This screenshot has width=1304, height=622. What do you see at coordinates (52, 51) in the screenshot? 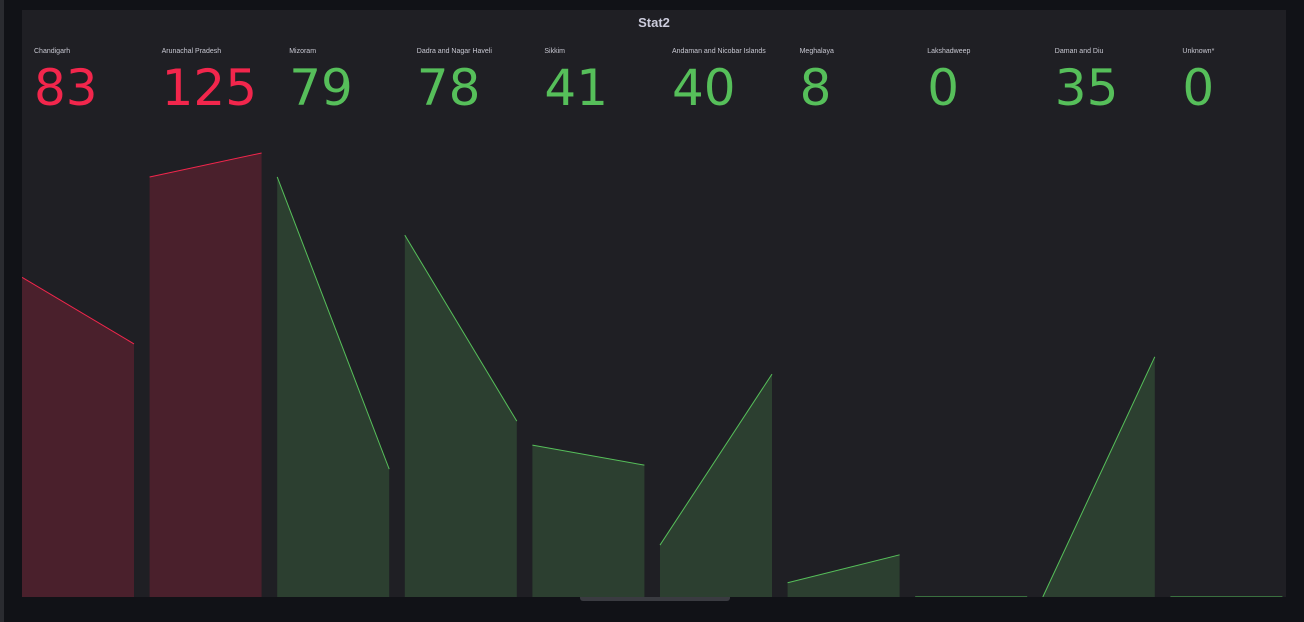
I see `stat-label: Chandigarh` at bounding box center [52, 51].